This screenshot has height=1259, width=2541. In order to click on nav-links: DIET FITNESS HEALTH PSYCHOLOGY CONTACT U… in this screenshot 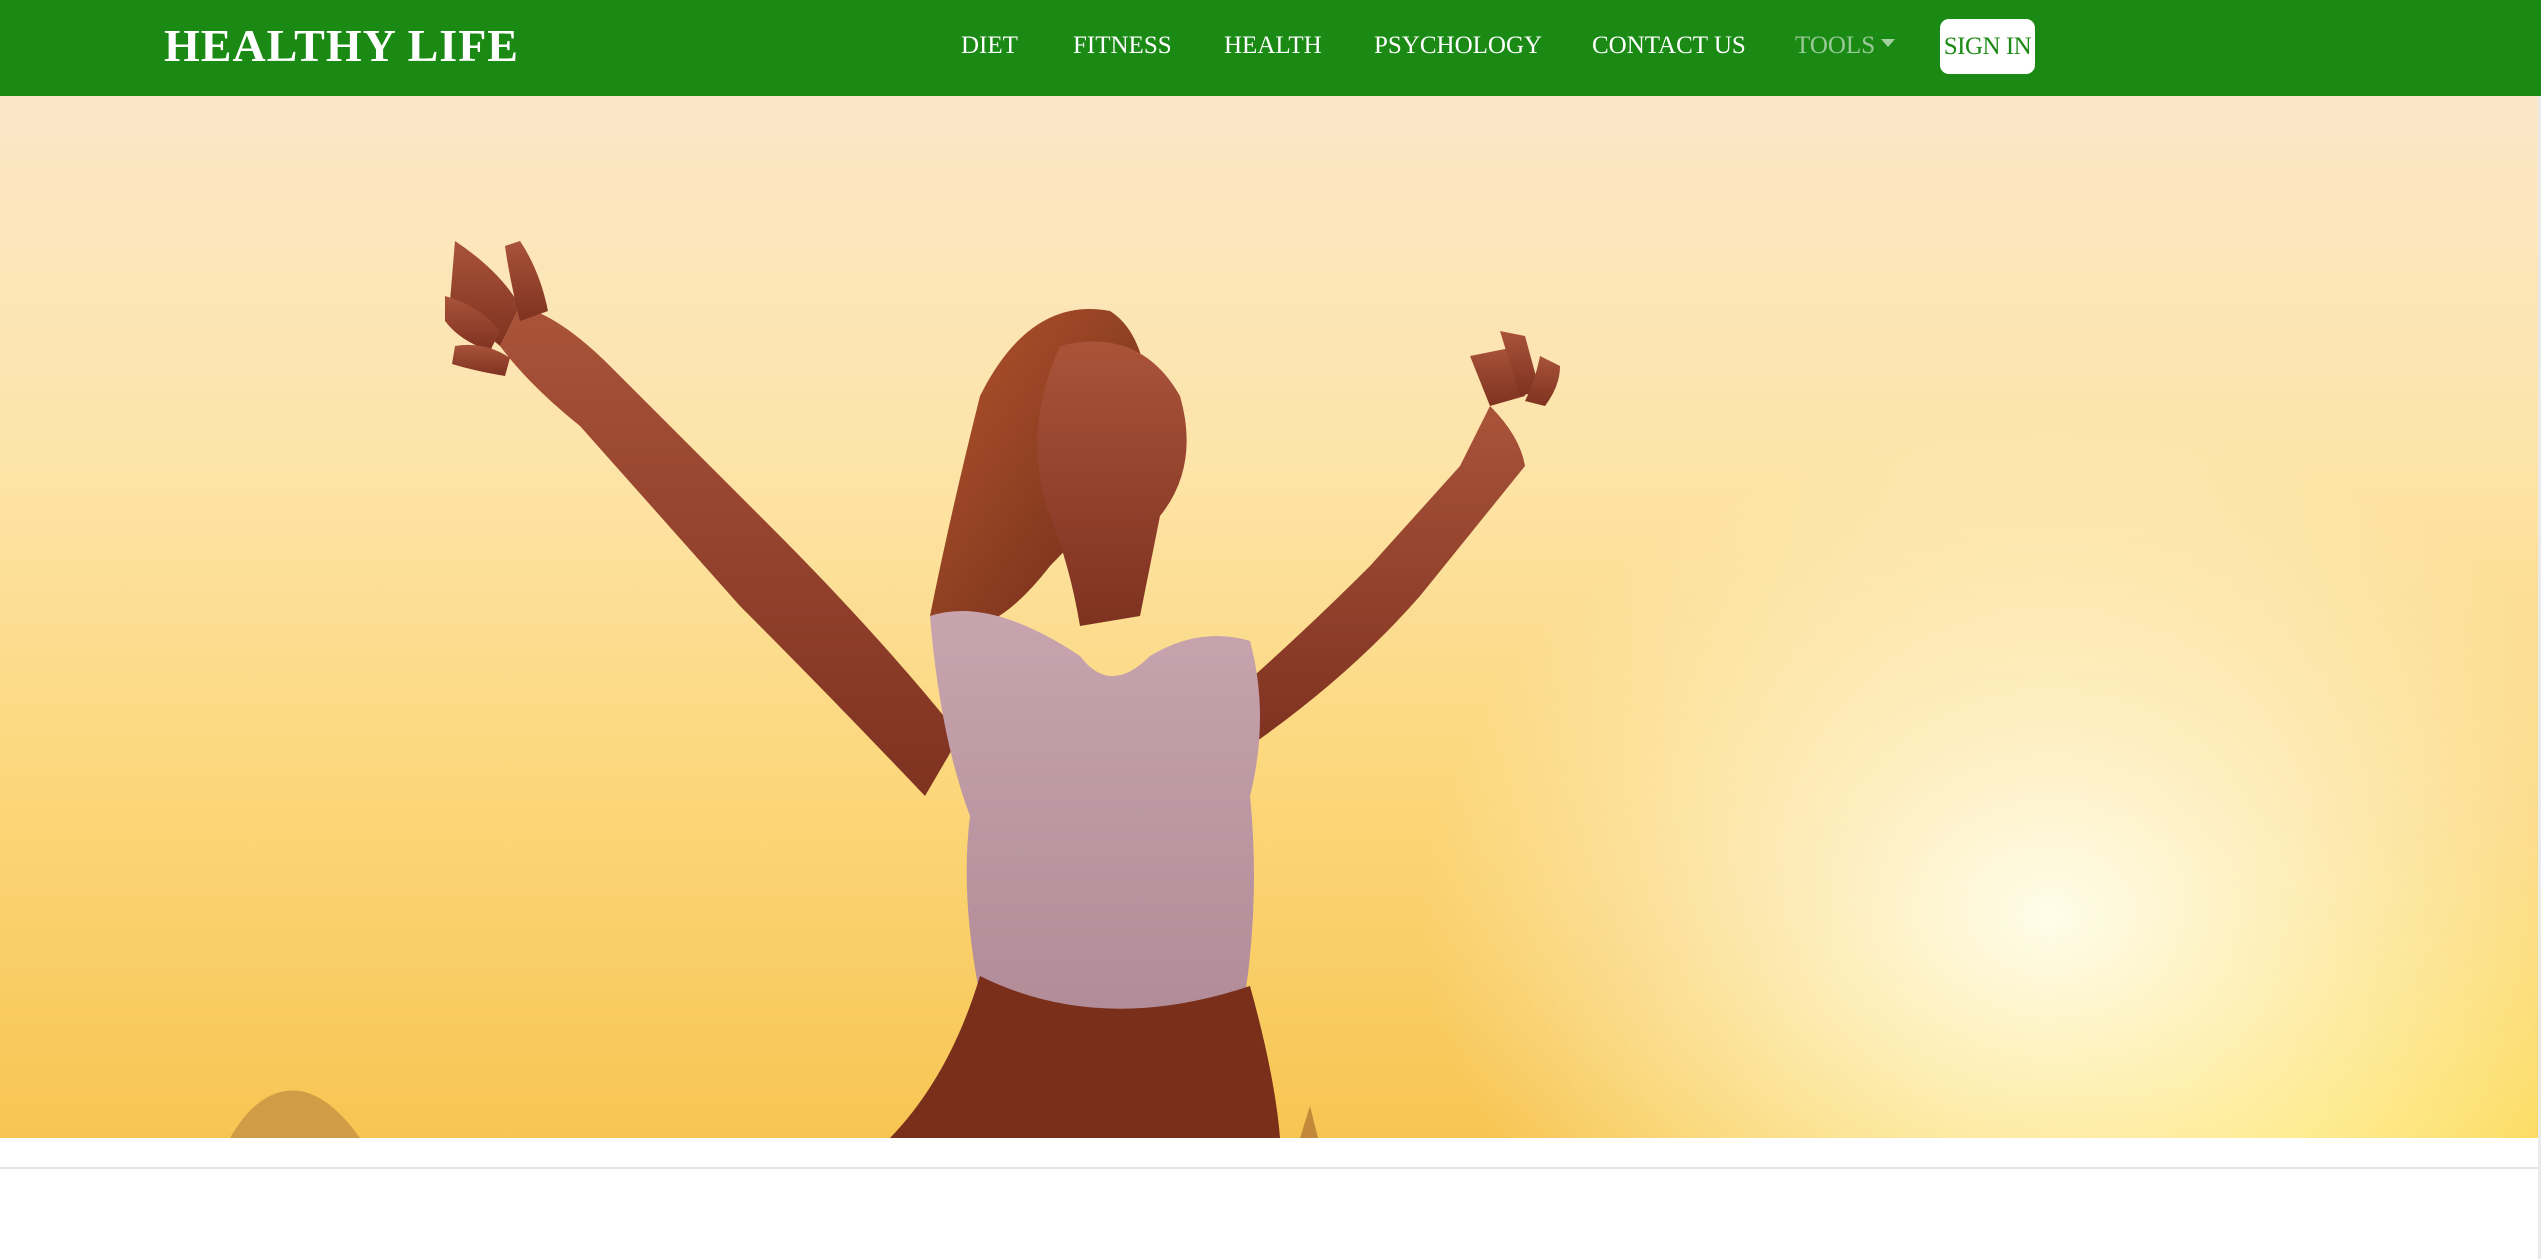, I will do `click(1270, 48)`.